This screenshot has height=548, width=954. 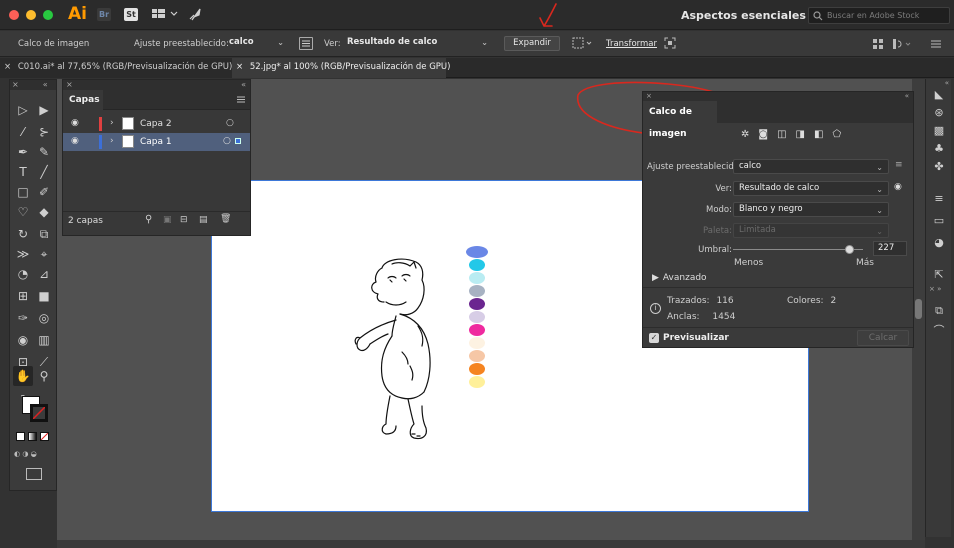 What do you see at coordinates (131, 14) in the screenshot?
I see `stock-button: St` at bounding box center [131, 14].